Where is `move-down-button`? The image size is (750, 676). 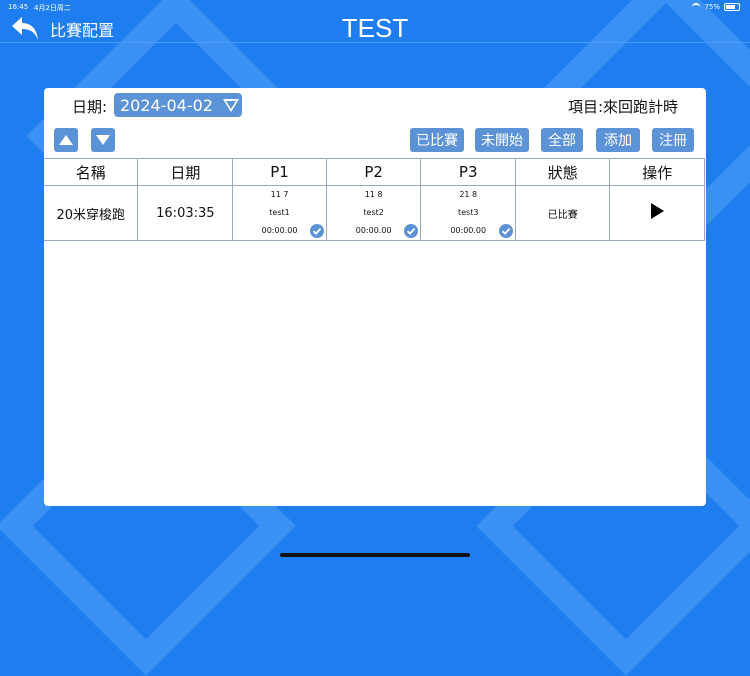
move-down-button is located at coordinates (103, 140).